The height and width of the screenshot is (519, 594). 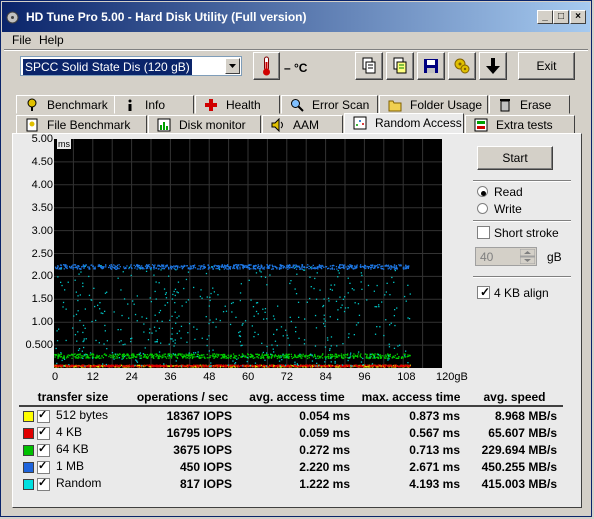 What do you see at coordinates (205, 483) in the screenshot?
I see `ops-cell: 817 IOPS` at bounding box center [205, 483].